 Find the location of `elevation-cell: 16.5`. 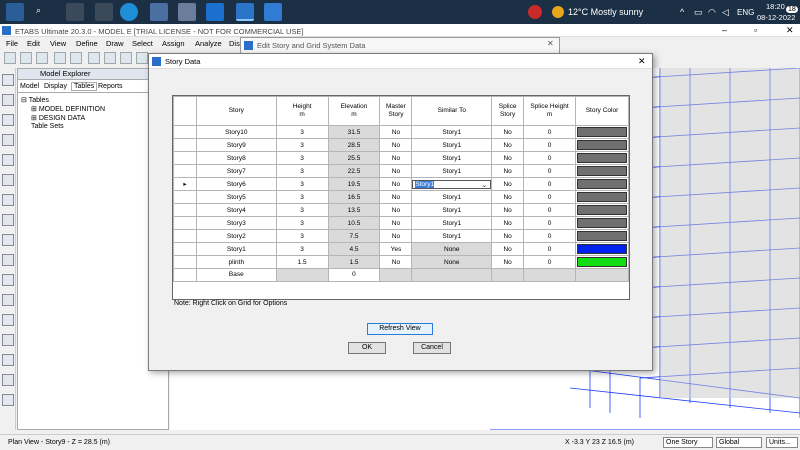

elevation-cell: 16.5 is located at coordinates (354, 197).